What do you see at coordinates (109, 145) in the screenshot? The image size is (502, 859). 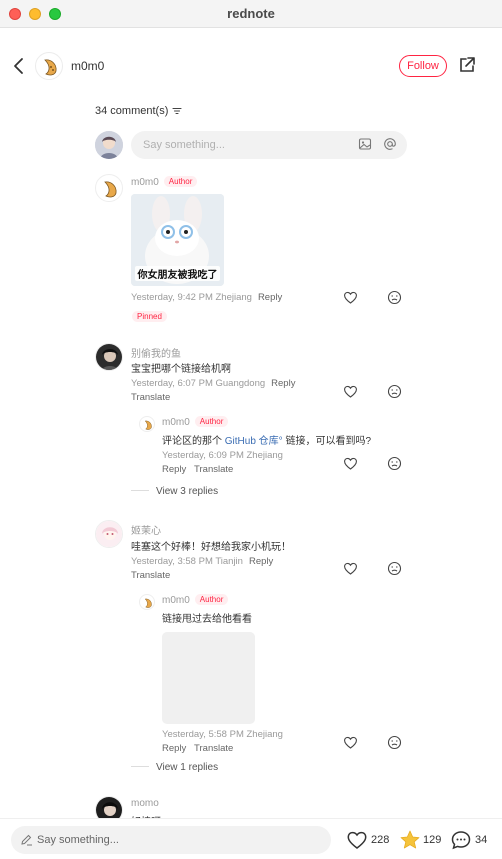 I see `my-avatar` at bounding box center [109, 145].